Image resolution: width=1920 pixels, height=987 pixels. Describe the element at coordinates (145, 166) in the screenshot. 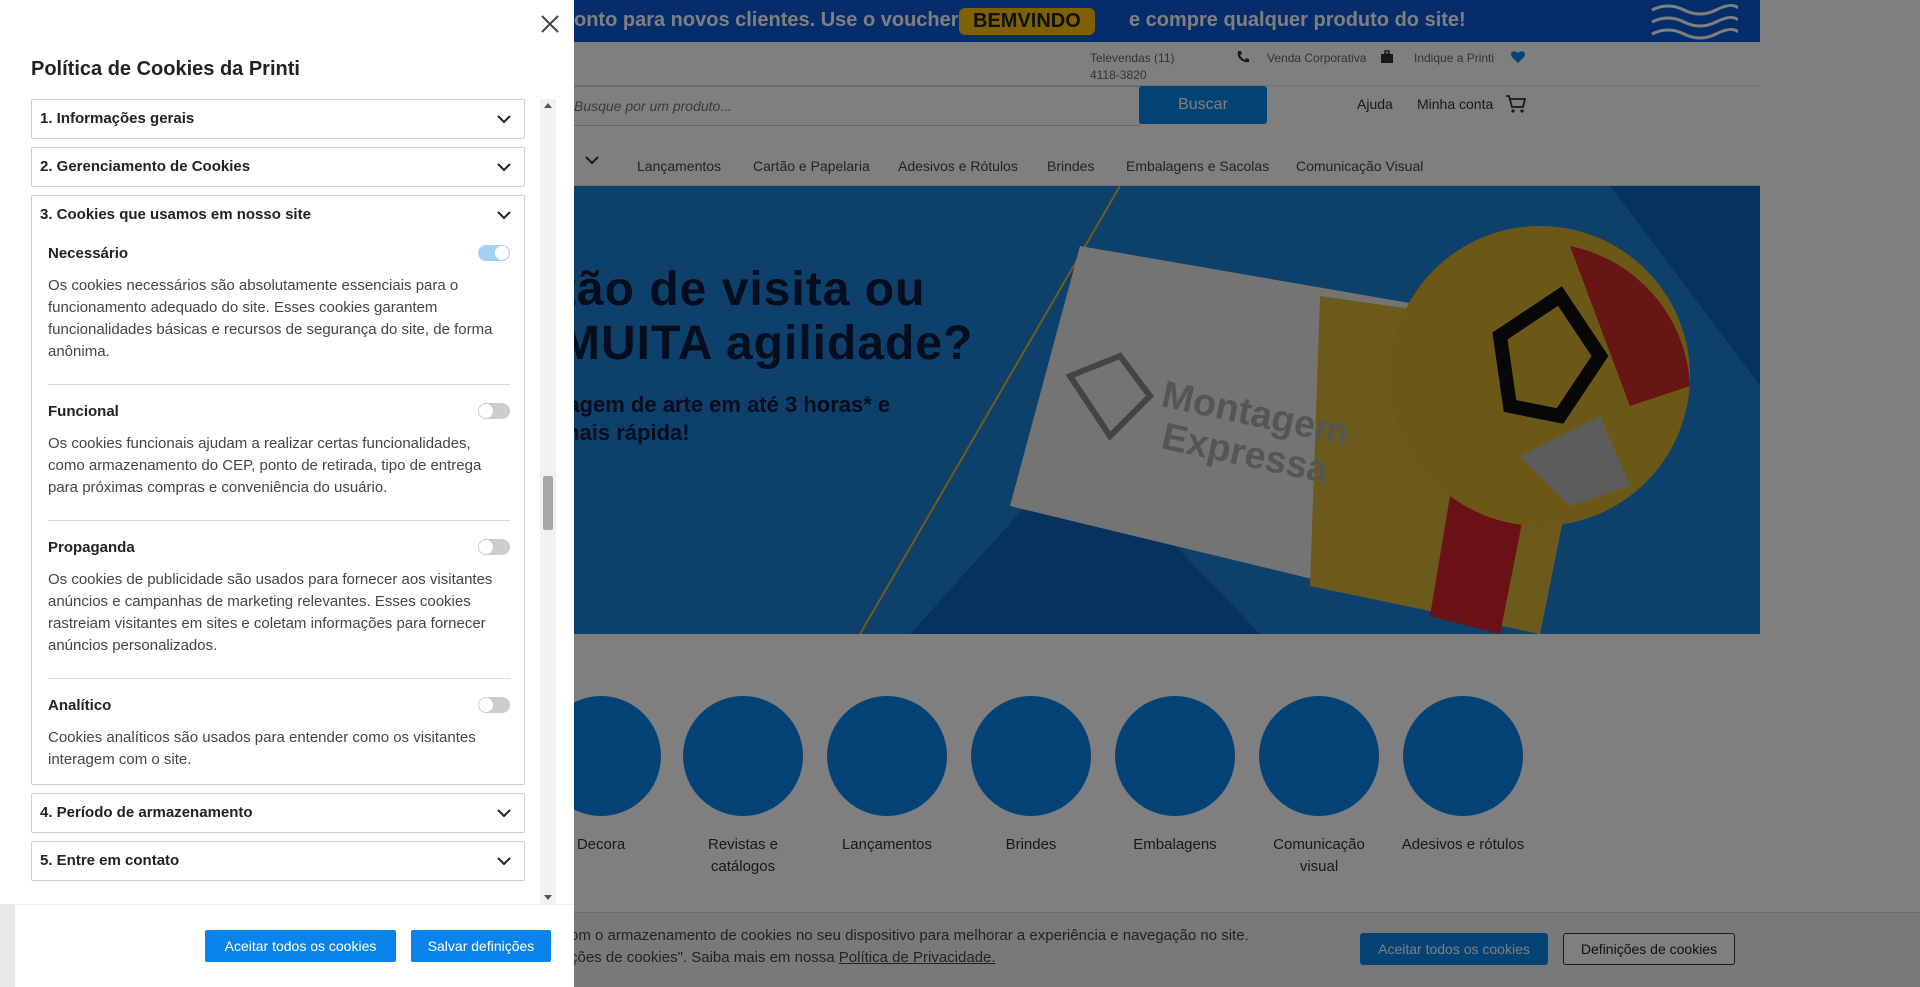

I see `accordion-title: 2. Gerenciamento de Cookies` at that location.